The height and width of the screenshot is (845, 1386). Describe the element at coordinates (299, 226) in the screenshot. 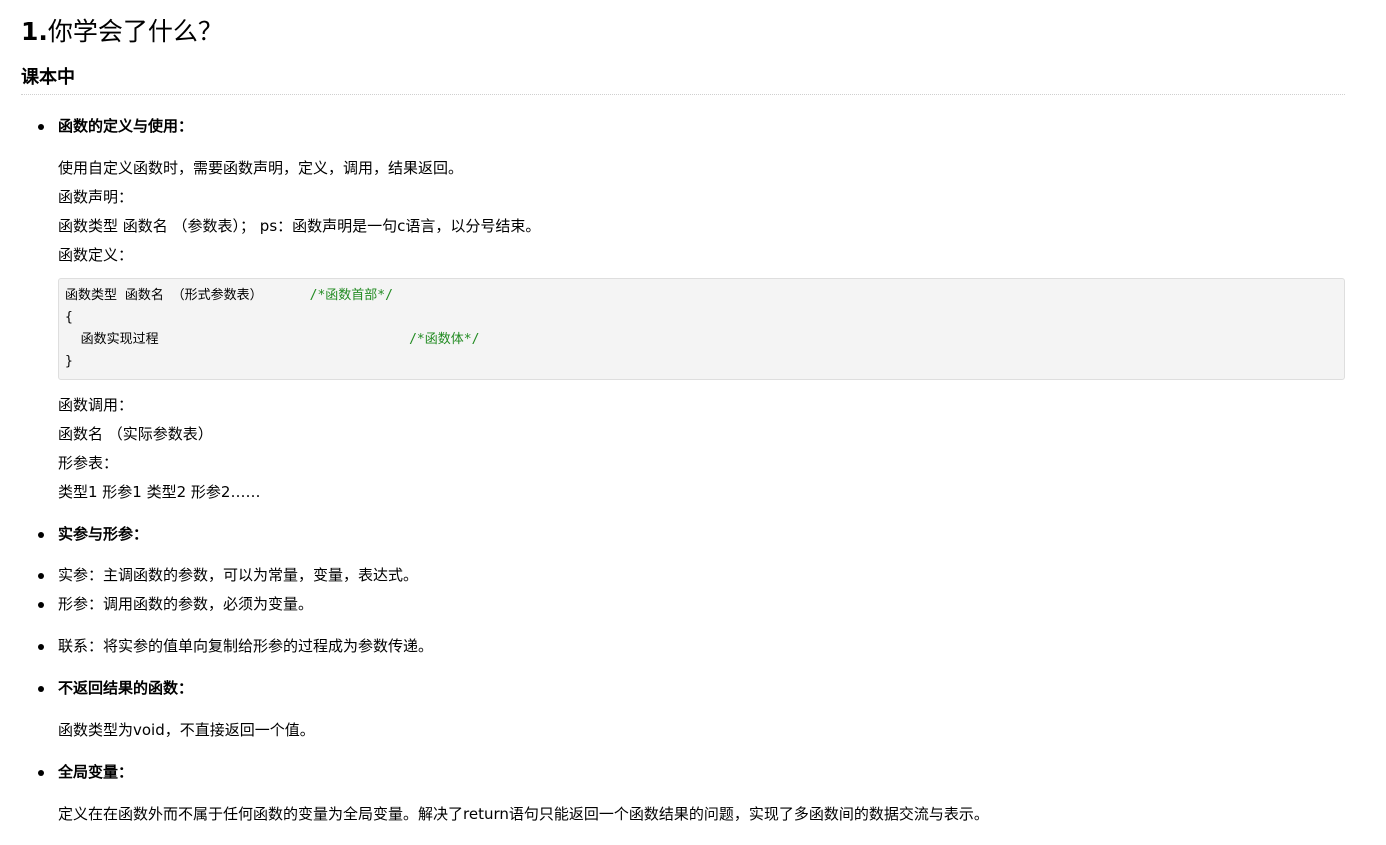

I see `paragraph: 函数类型 函数名 （参数表）； ps：函数声明是一句c语言，以分号结束。` at that location.